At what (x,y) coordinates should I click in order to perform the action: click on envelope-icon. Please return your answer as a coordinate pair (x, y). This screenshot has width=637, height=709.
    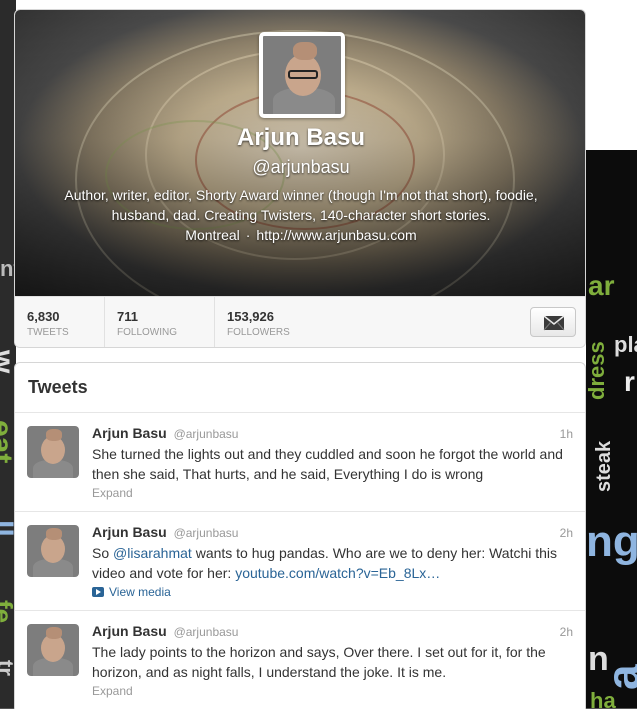
    Looking at the image, I should click on (554, 323).